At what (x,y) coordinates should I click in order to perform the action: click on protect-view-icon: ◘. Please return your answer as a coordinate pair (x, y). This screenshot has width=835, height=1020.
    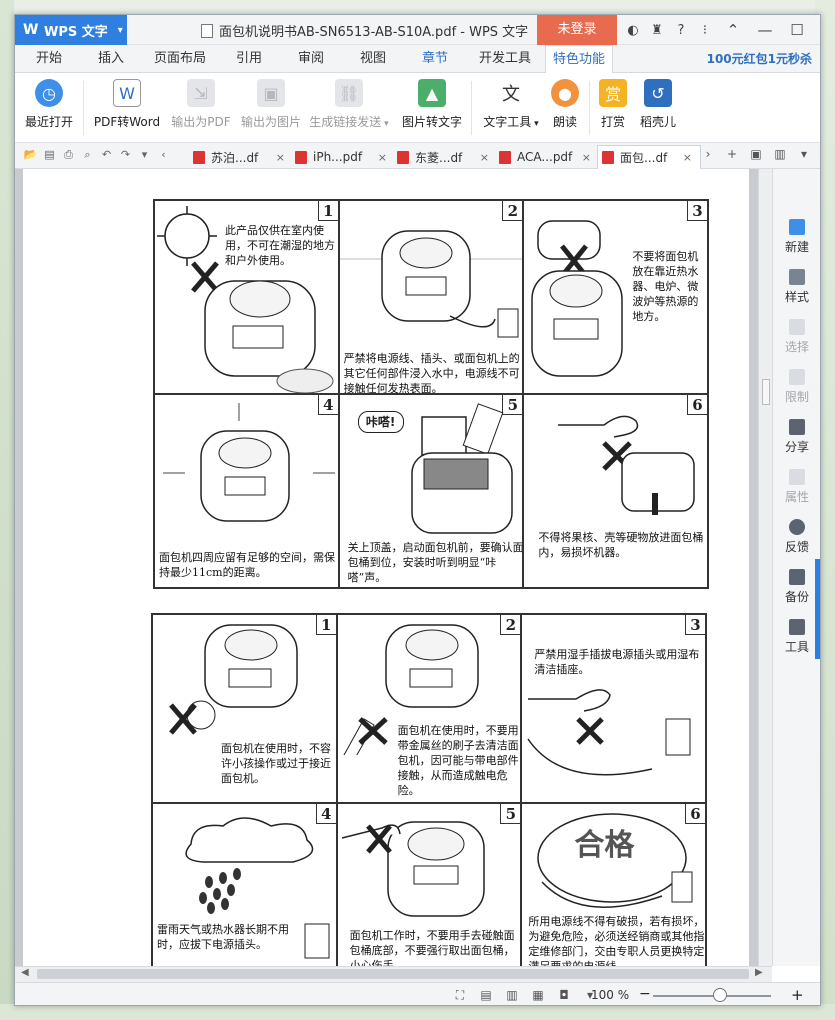
    Looking at the image, I should click on (564, 995).